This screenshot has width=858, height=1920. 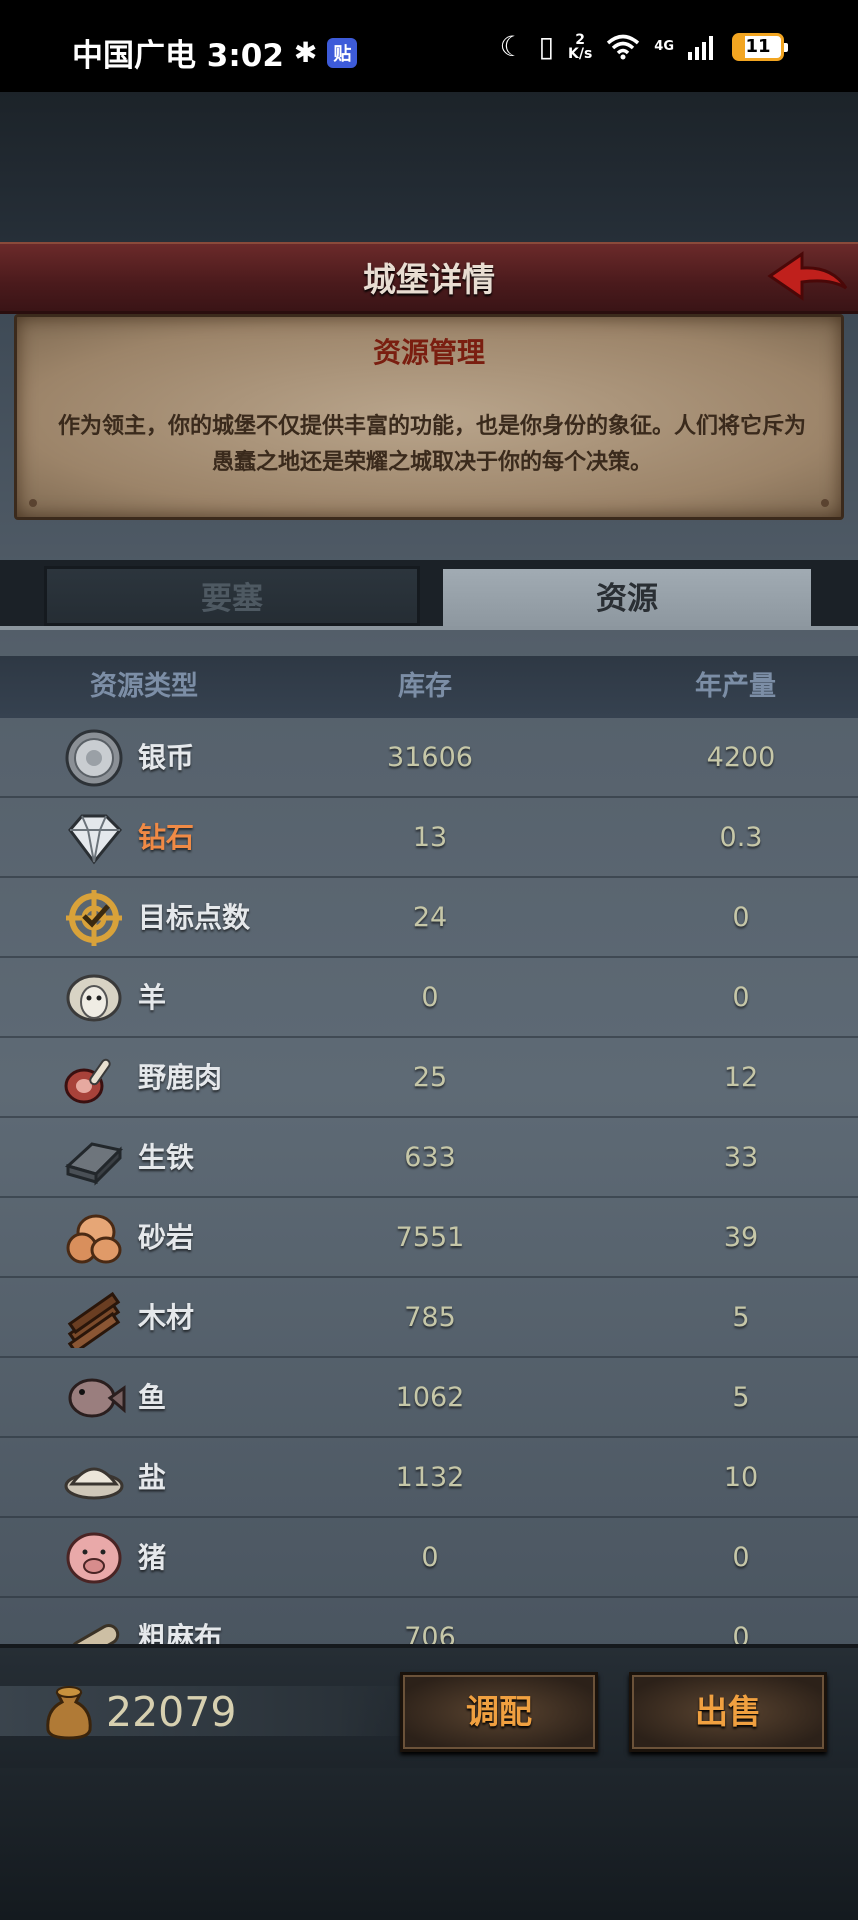 What do you see at coordinates (623, 46) in the screenshot?
I see `wifi-icon` at bounding box center [623, 46].